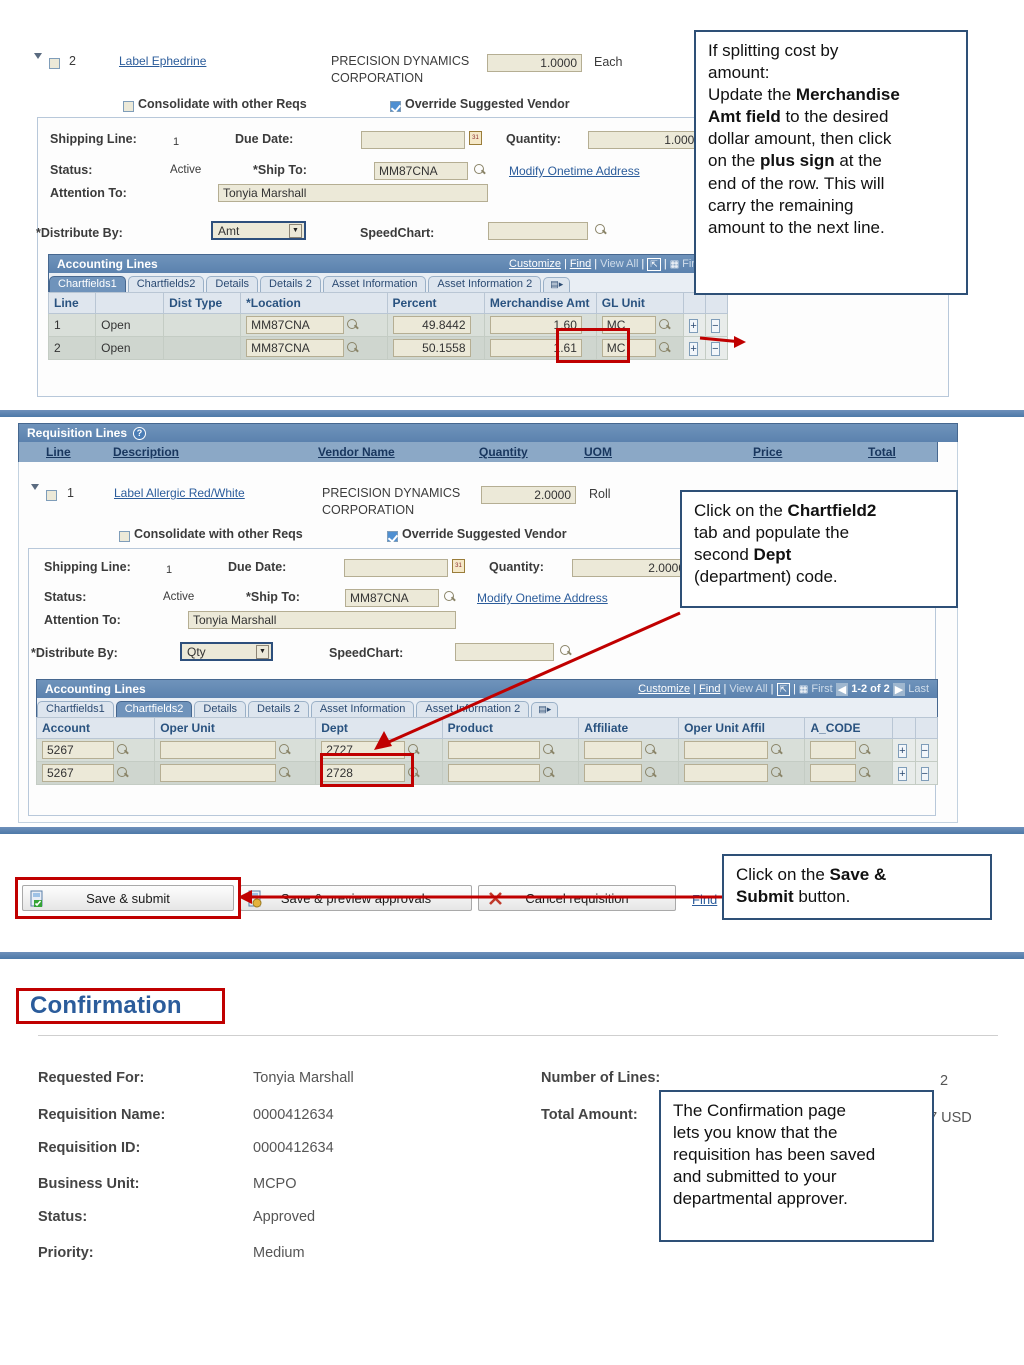  I want to click on shipping-quantity-input: 1.0000, so click(647, 140).